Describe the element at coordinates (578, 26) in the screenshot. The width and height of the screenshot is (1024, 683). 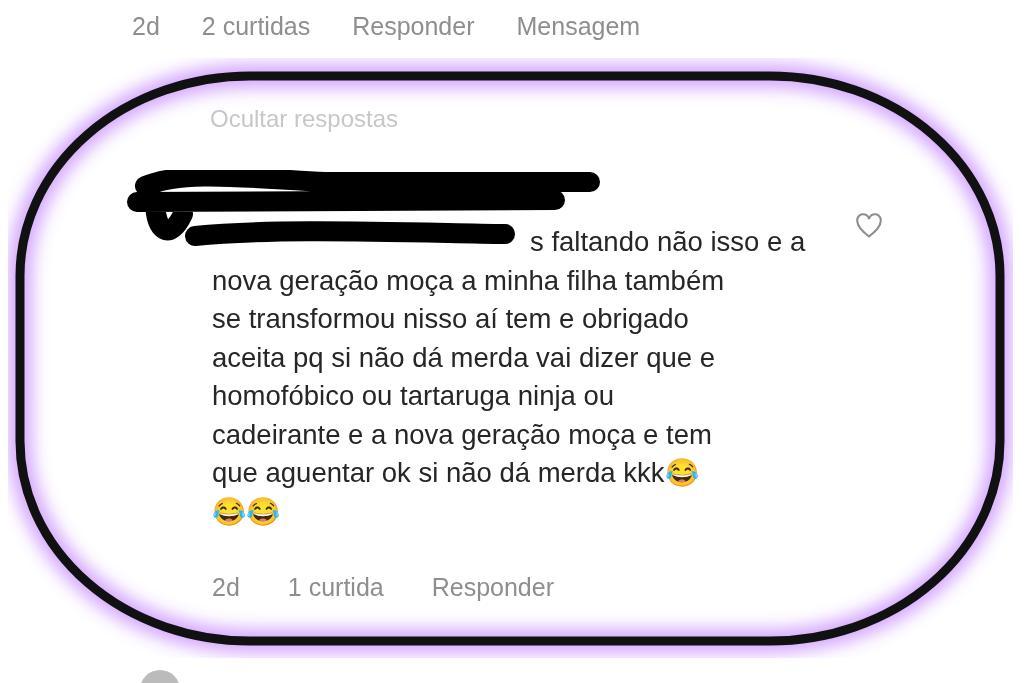
I see `message-link: Mensagem` at that location.